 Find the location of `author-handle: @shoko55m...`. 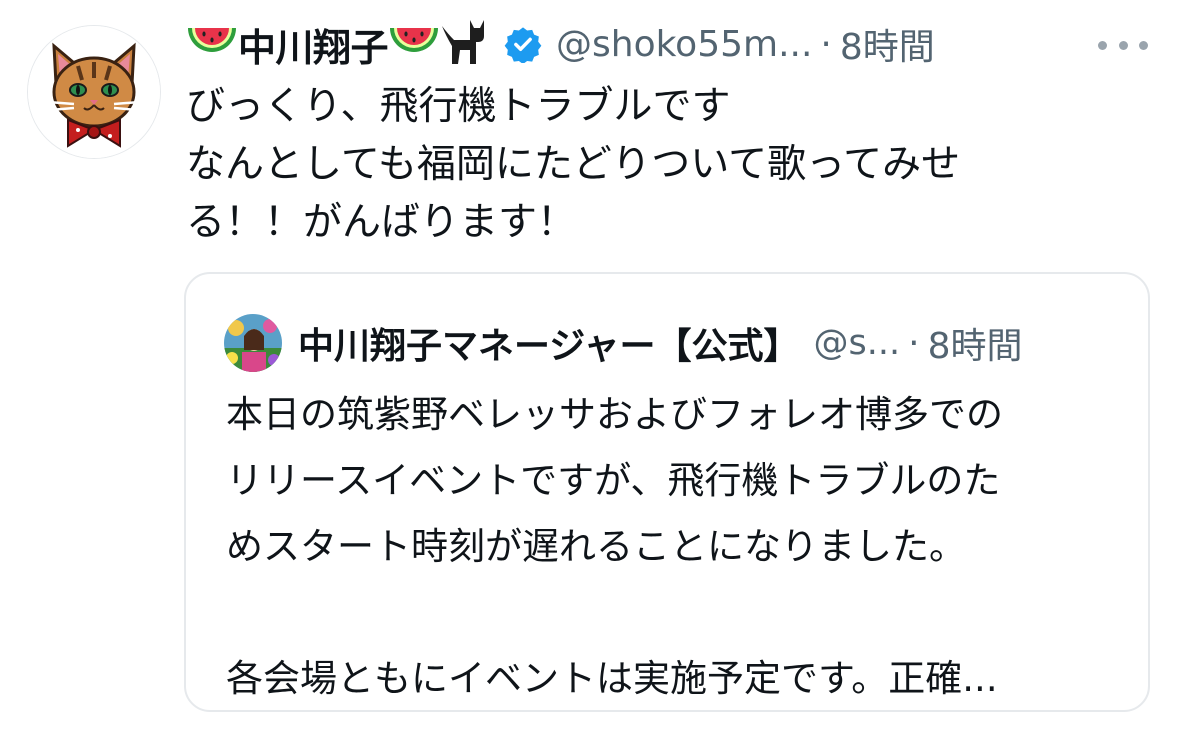

author-handle: @shoko55m... is located at coordinates (684, 44).